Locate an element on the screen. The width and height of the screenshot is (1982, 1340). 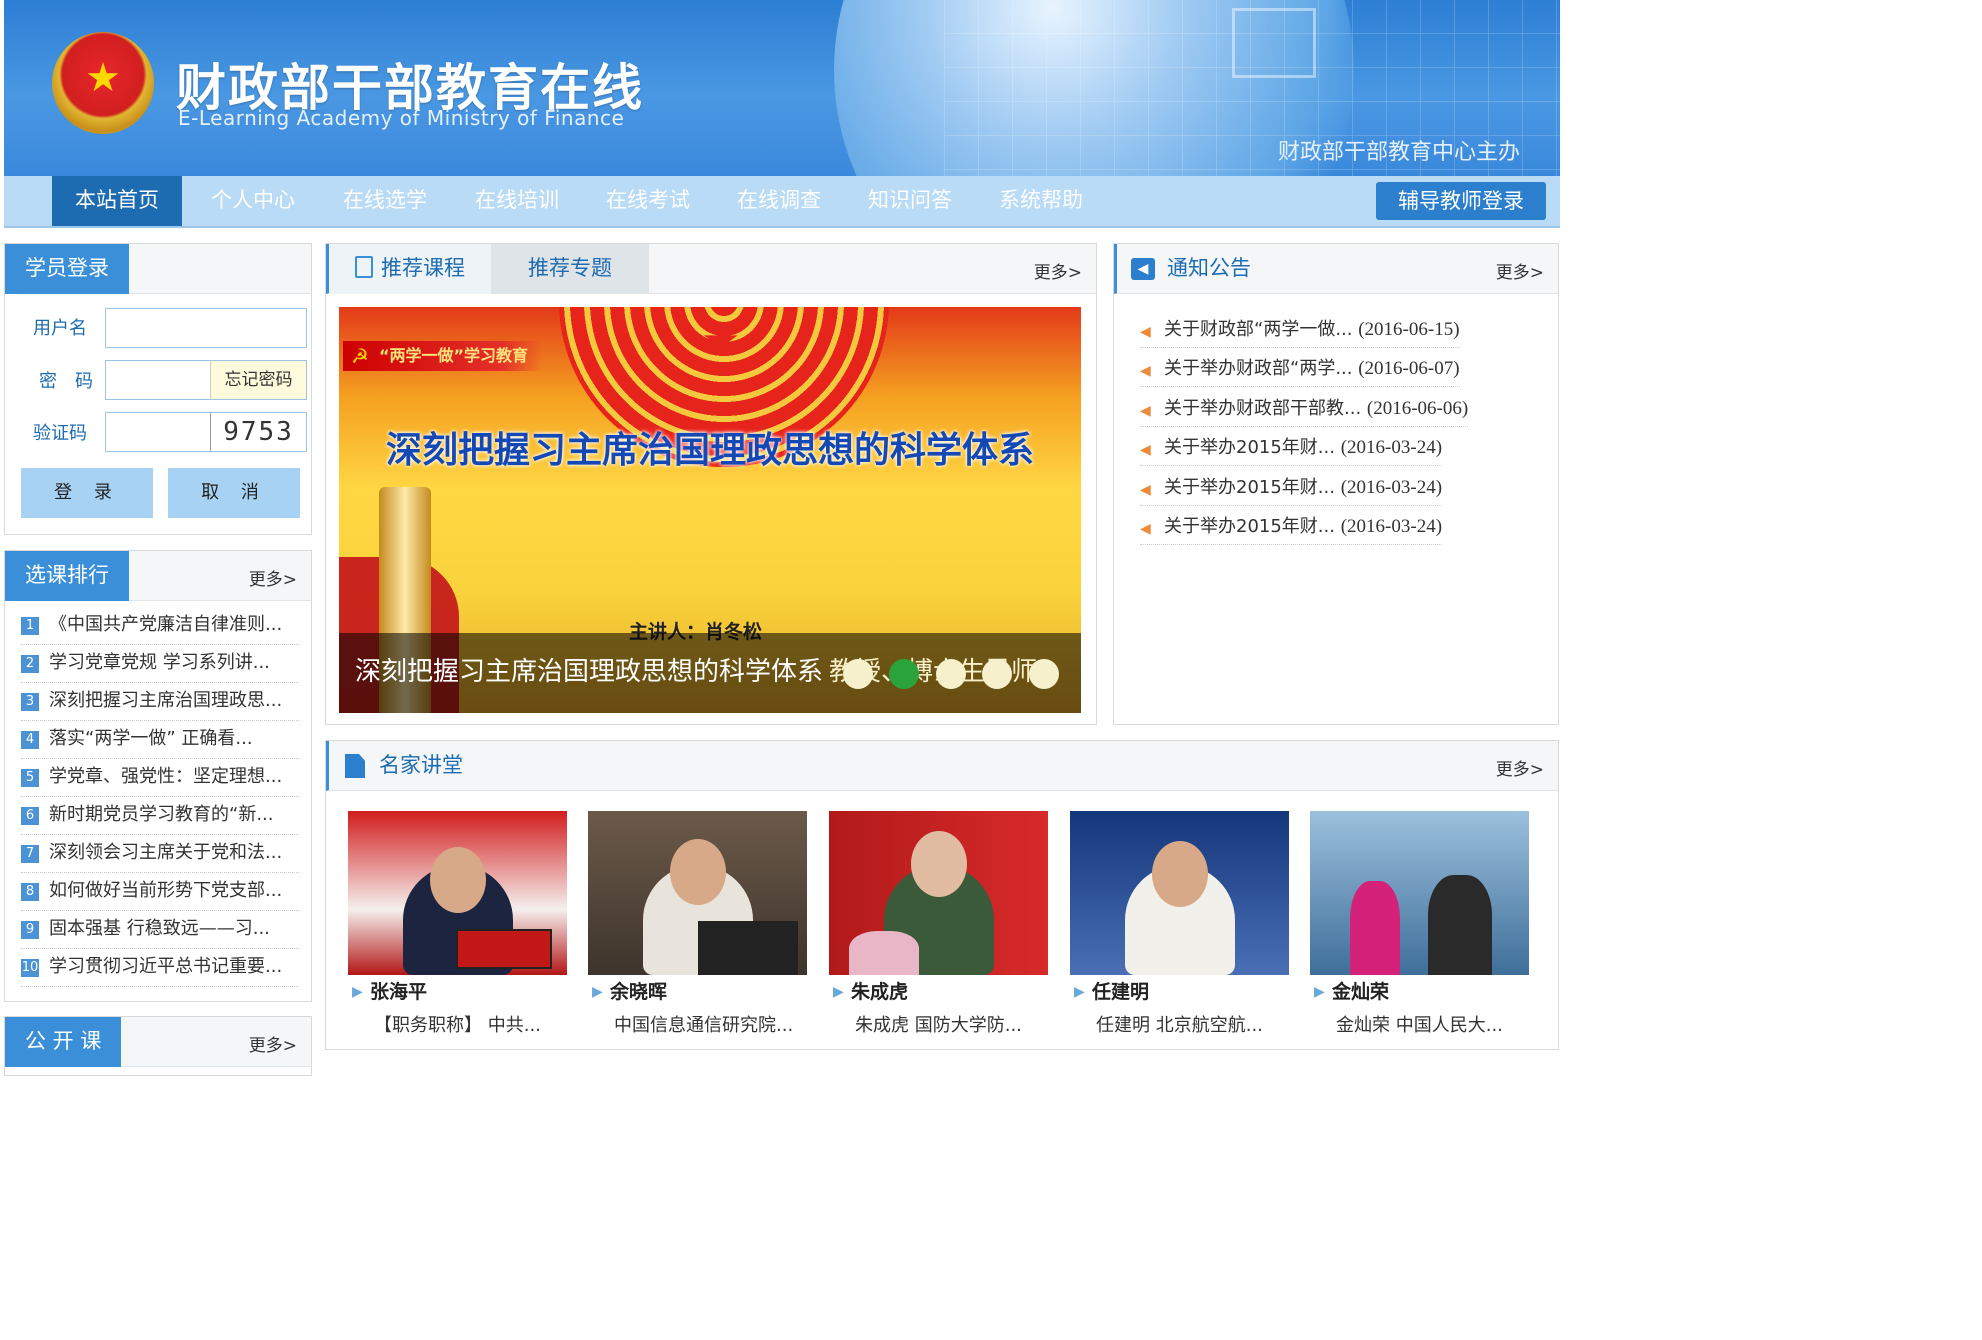
rank-number: 6 is located at coordinates (30, 816).